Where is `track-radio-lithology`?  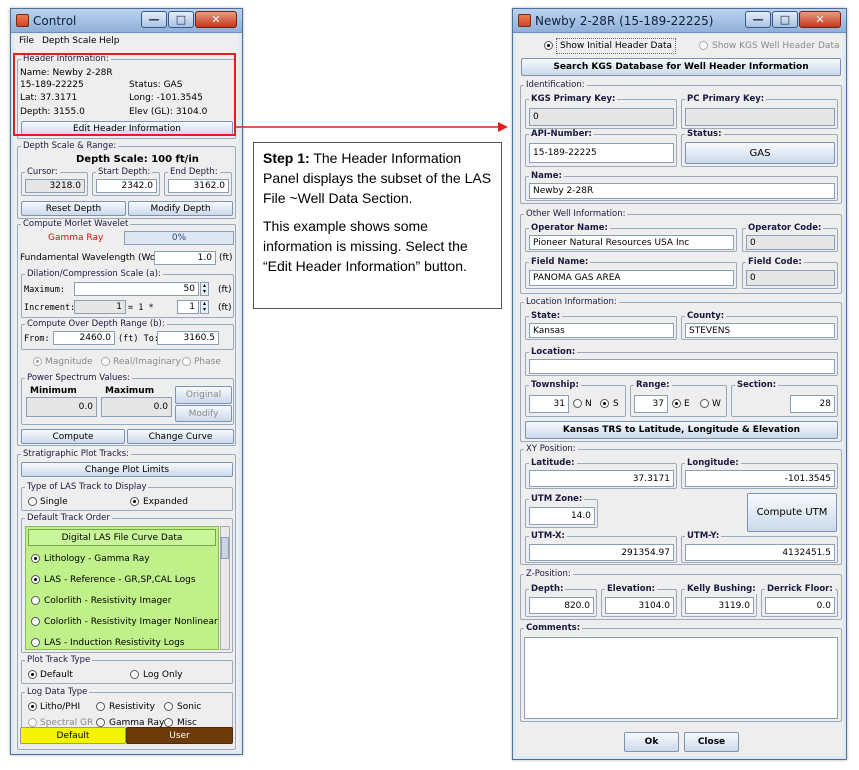
track-radio-lithology is located at coordinates (35, 558).